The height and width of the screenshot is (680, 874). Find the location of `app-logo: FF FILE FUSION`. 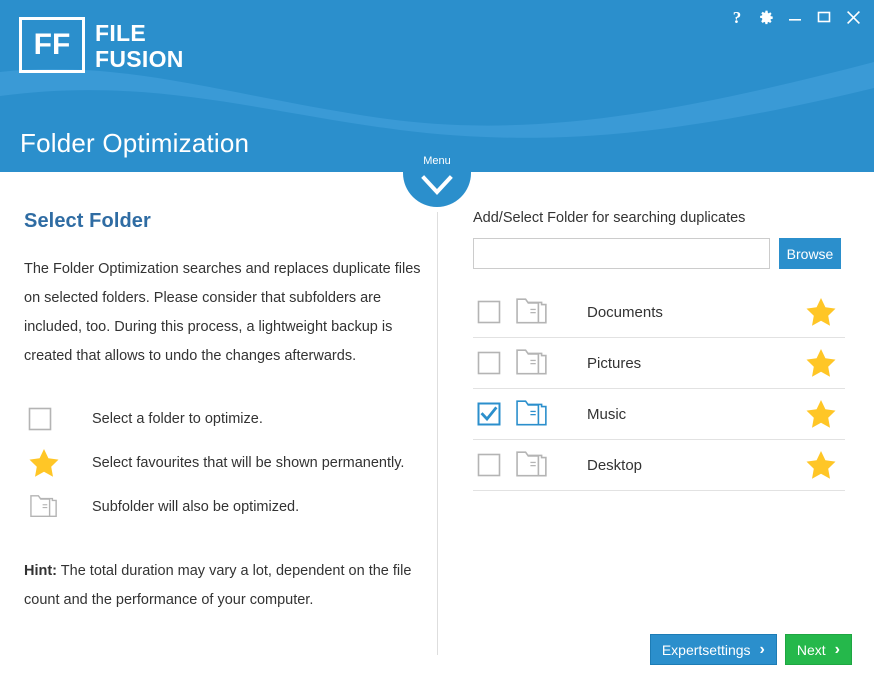

app-logo: FF FILE FUSION is located at coordinates (101, 45).